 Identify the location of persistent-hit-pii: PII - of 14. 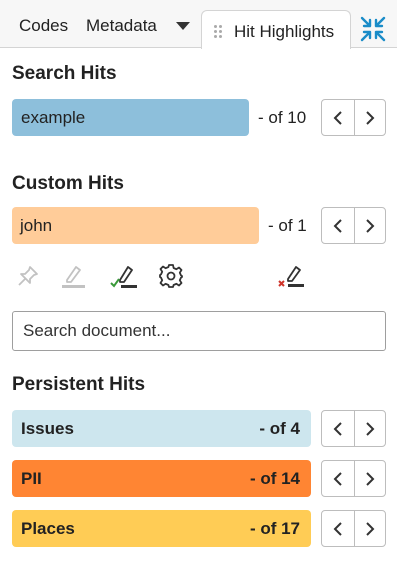
(161, 478).